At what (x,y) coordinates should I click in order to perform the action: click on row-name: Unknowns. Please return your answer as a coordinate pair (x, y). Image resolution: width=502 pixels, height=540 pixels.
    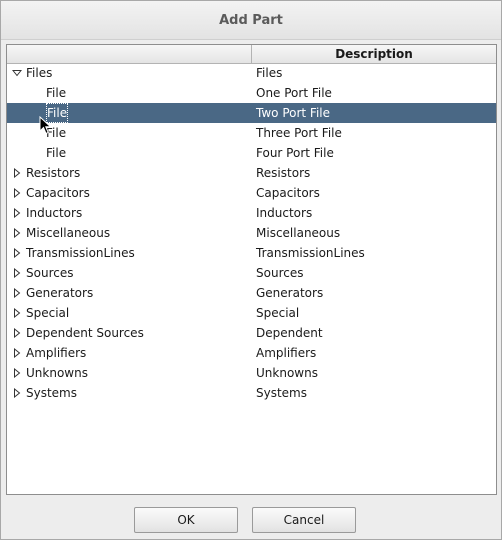
    Looking at the image, I should click on (57, 373).